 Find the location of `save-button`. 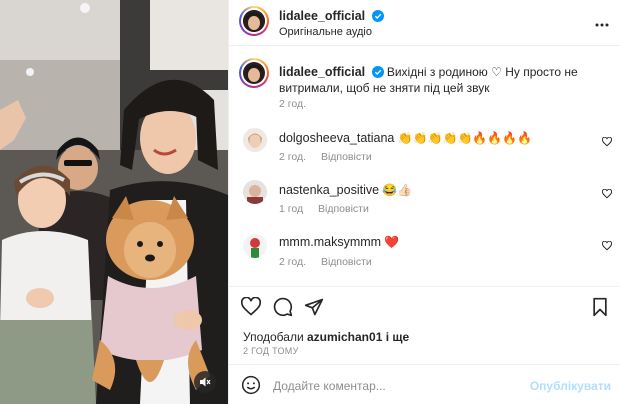

save-button is located at coordinates (600, 308).